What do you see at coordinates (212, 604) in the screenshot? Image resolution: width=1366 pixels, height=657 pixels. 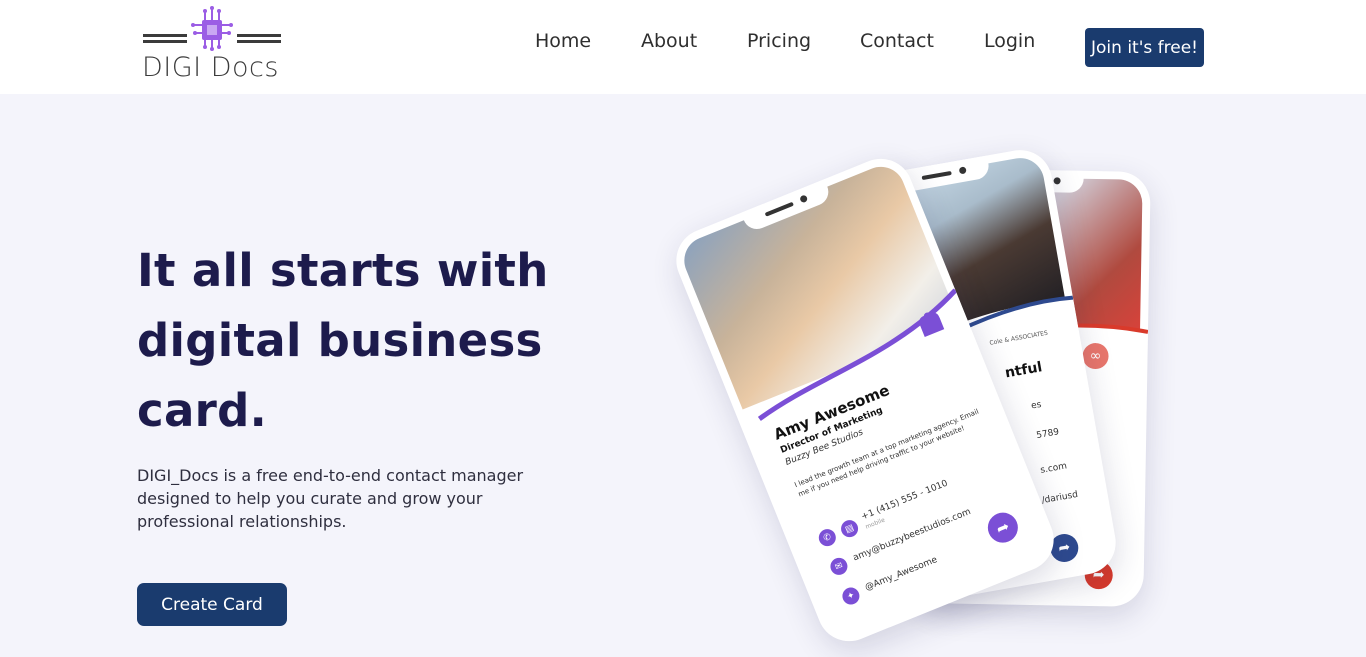 I see `create-card-button: Create Card` at bounding box center [212, 604].